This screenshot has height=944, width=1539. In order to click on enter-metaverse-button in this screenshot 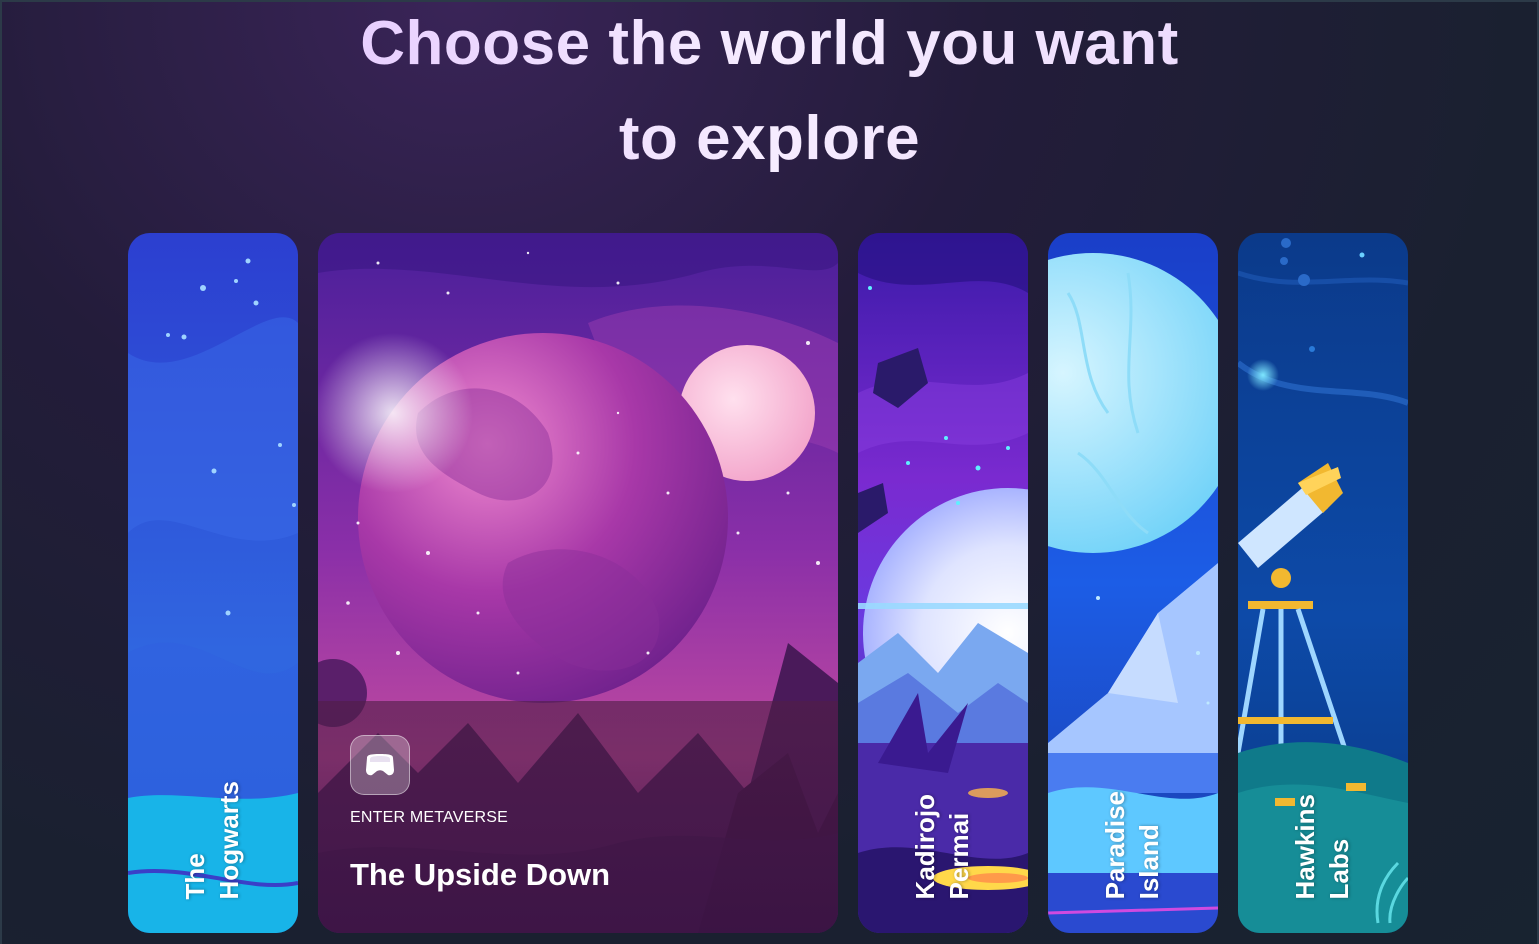, I will do `click(380, 765)`.